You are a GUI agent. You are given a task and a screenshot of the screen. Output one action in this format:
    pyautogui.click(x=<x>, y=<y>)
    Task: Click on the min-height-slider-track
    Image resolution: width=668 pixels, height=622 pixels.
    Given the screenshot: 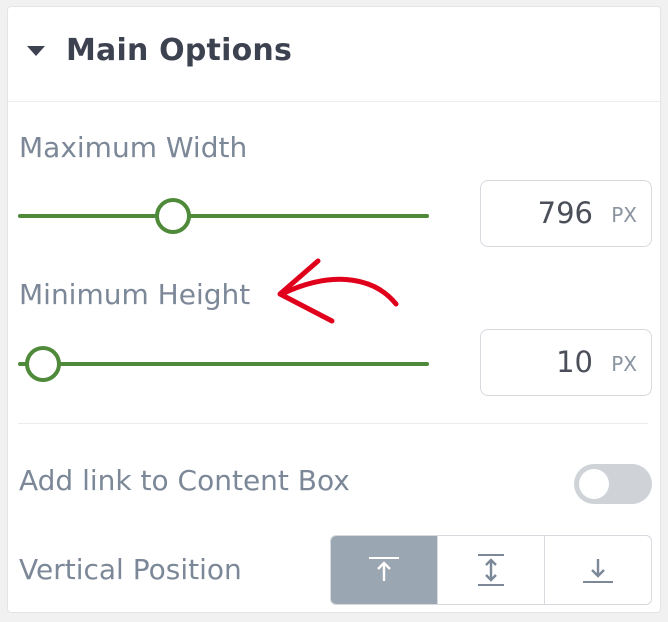 What is the action you would take?
    pyautogui.click(x=223, y=364)
    